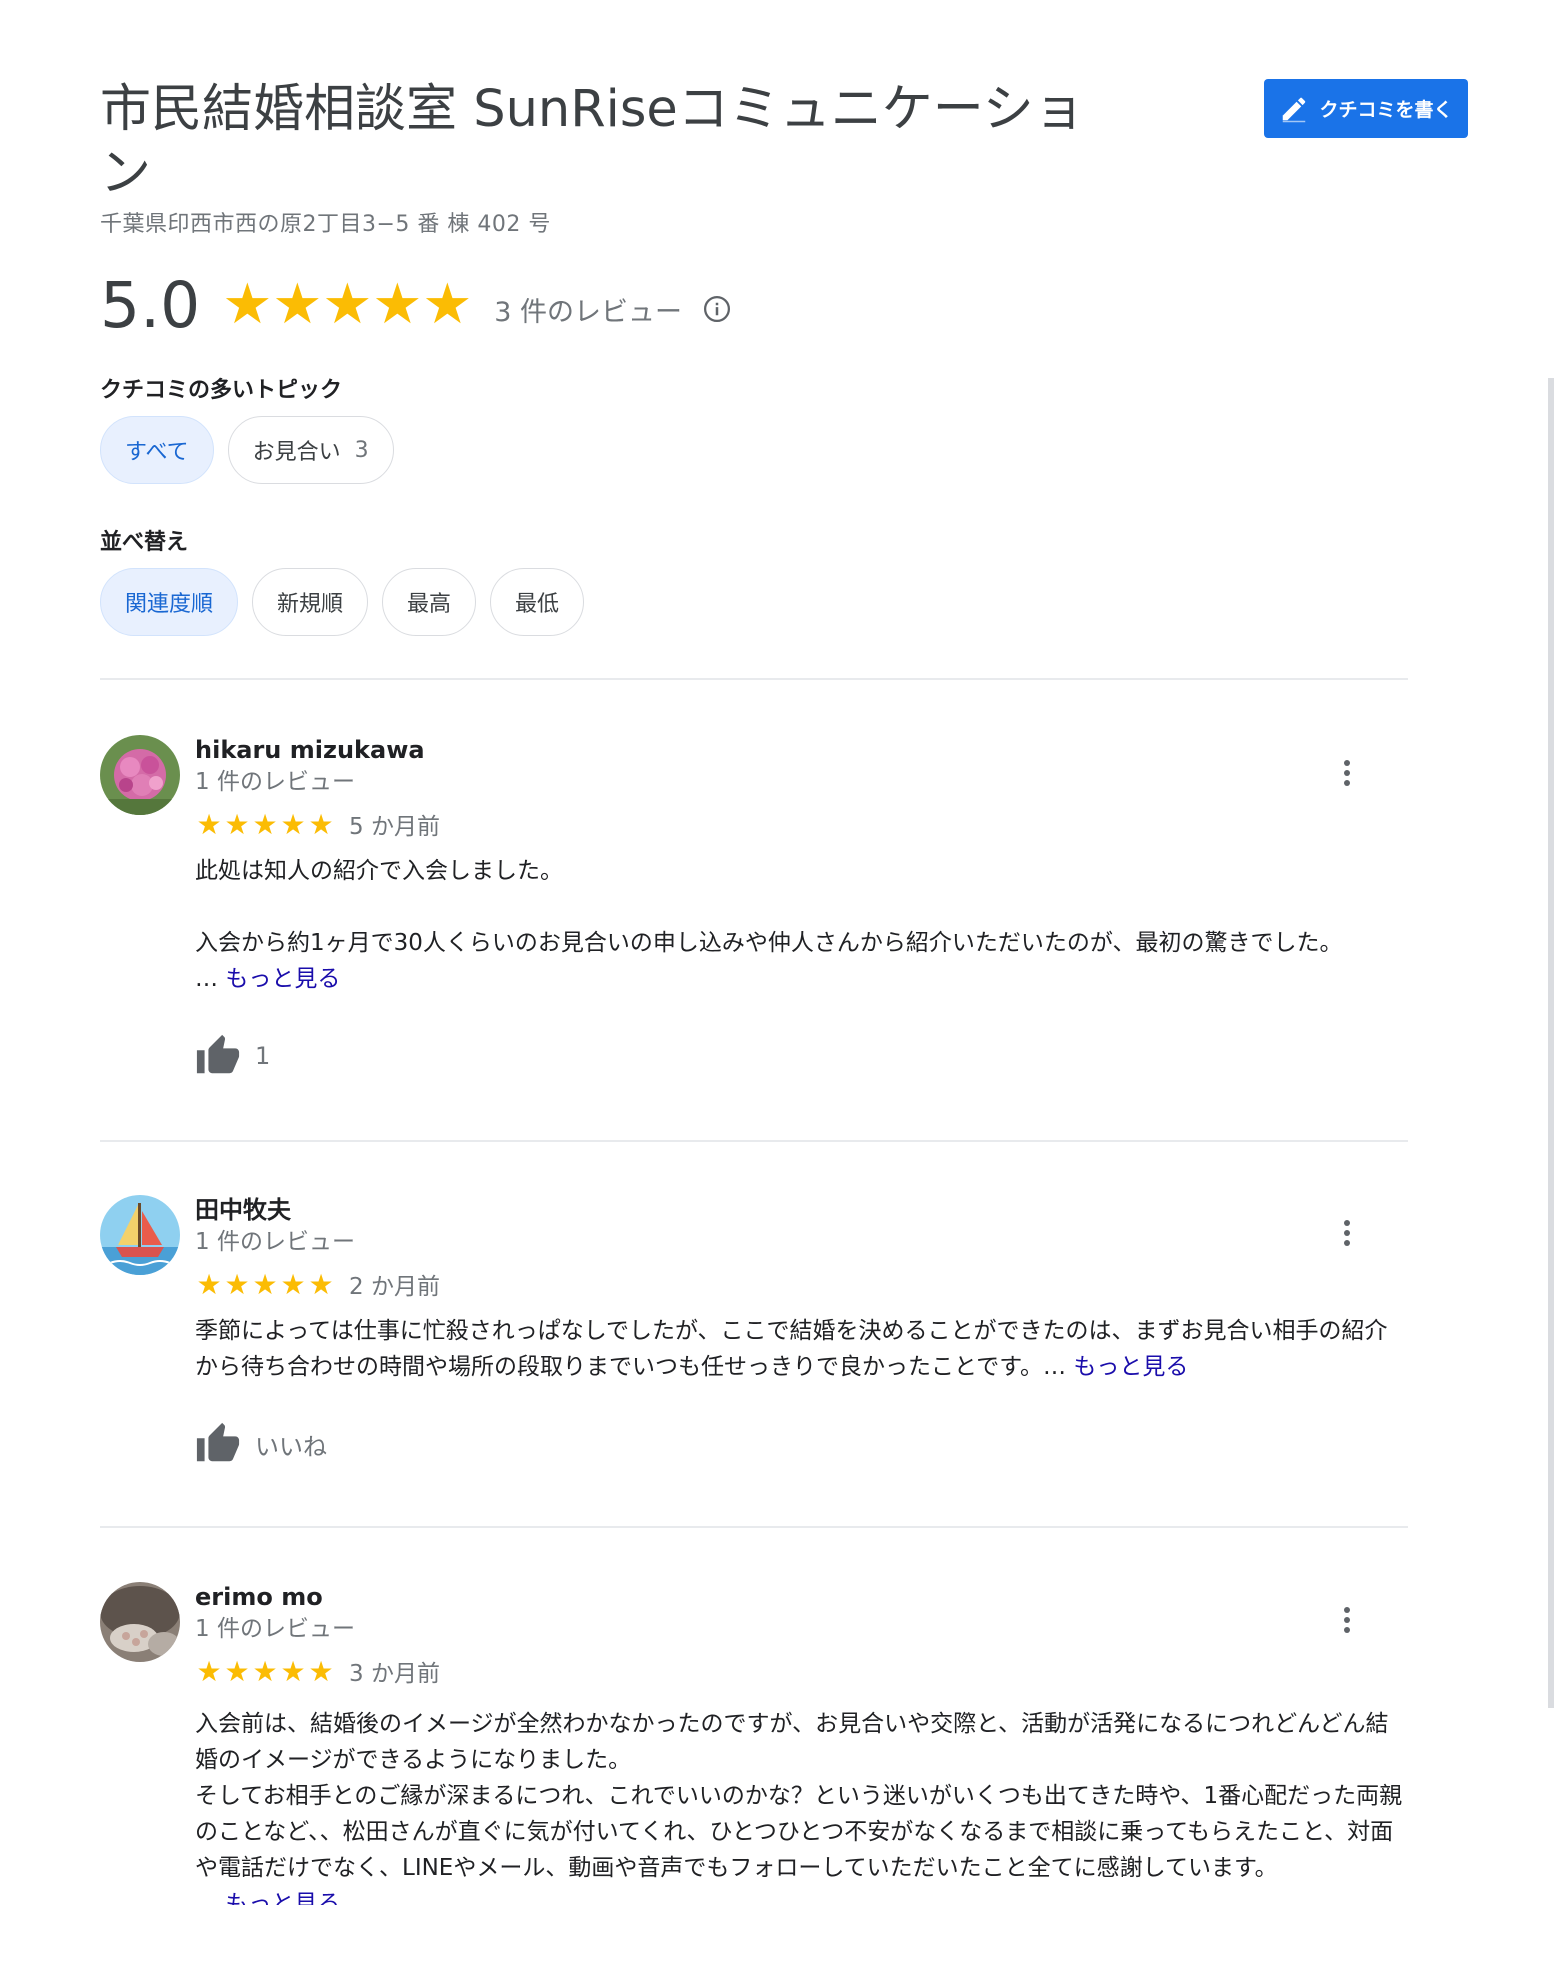  What do you see at coordinates (150, 305) in the screenshot?
I see `rating-score: 5.0` at bounding box center [150, 305].